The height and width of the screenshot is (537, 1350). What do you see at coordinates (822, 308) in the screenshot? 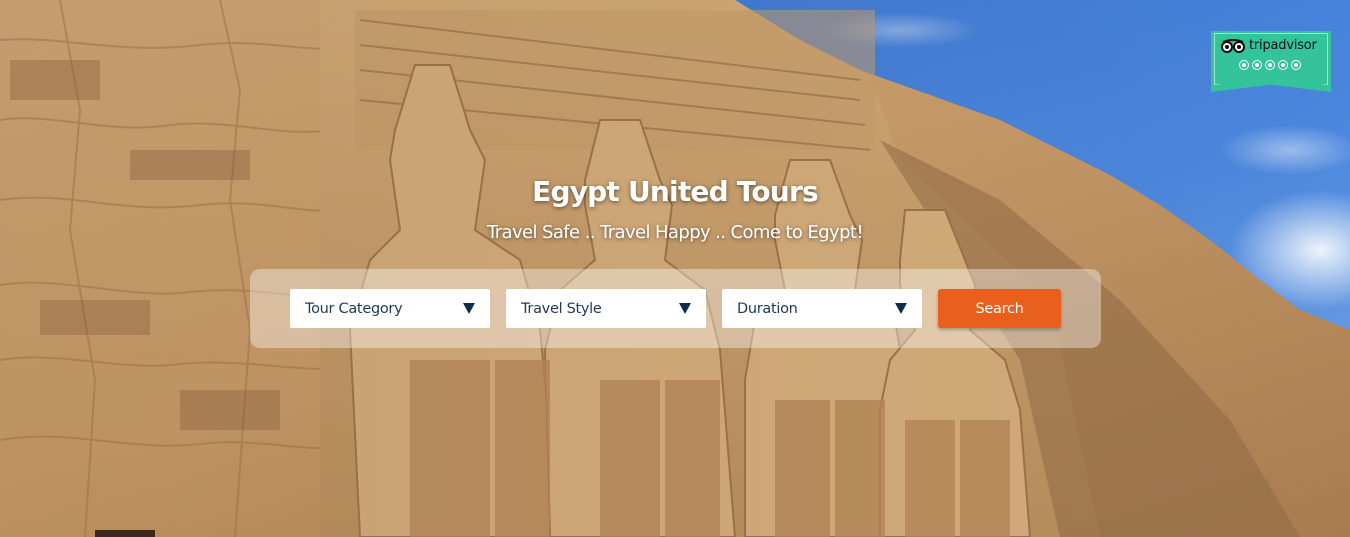
I see `duration-select: Duration` at bounding box center [822, 308].